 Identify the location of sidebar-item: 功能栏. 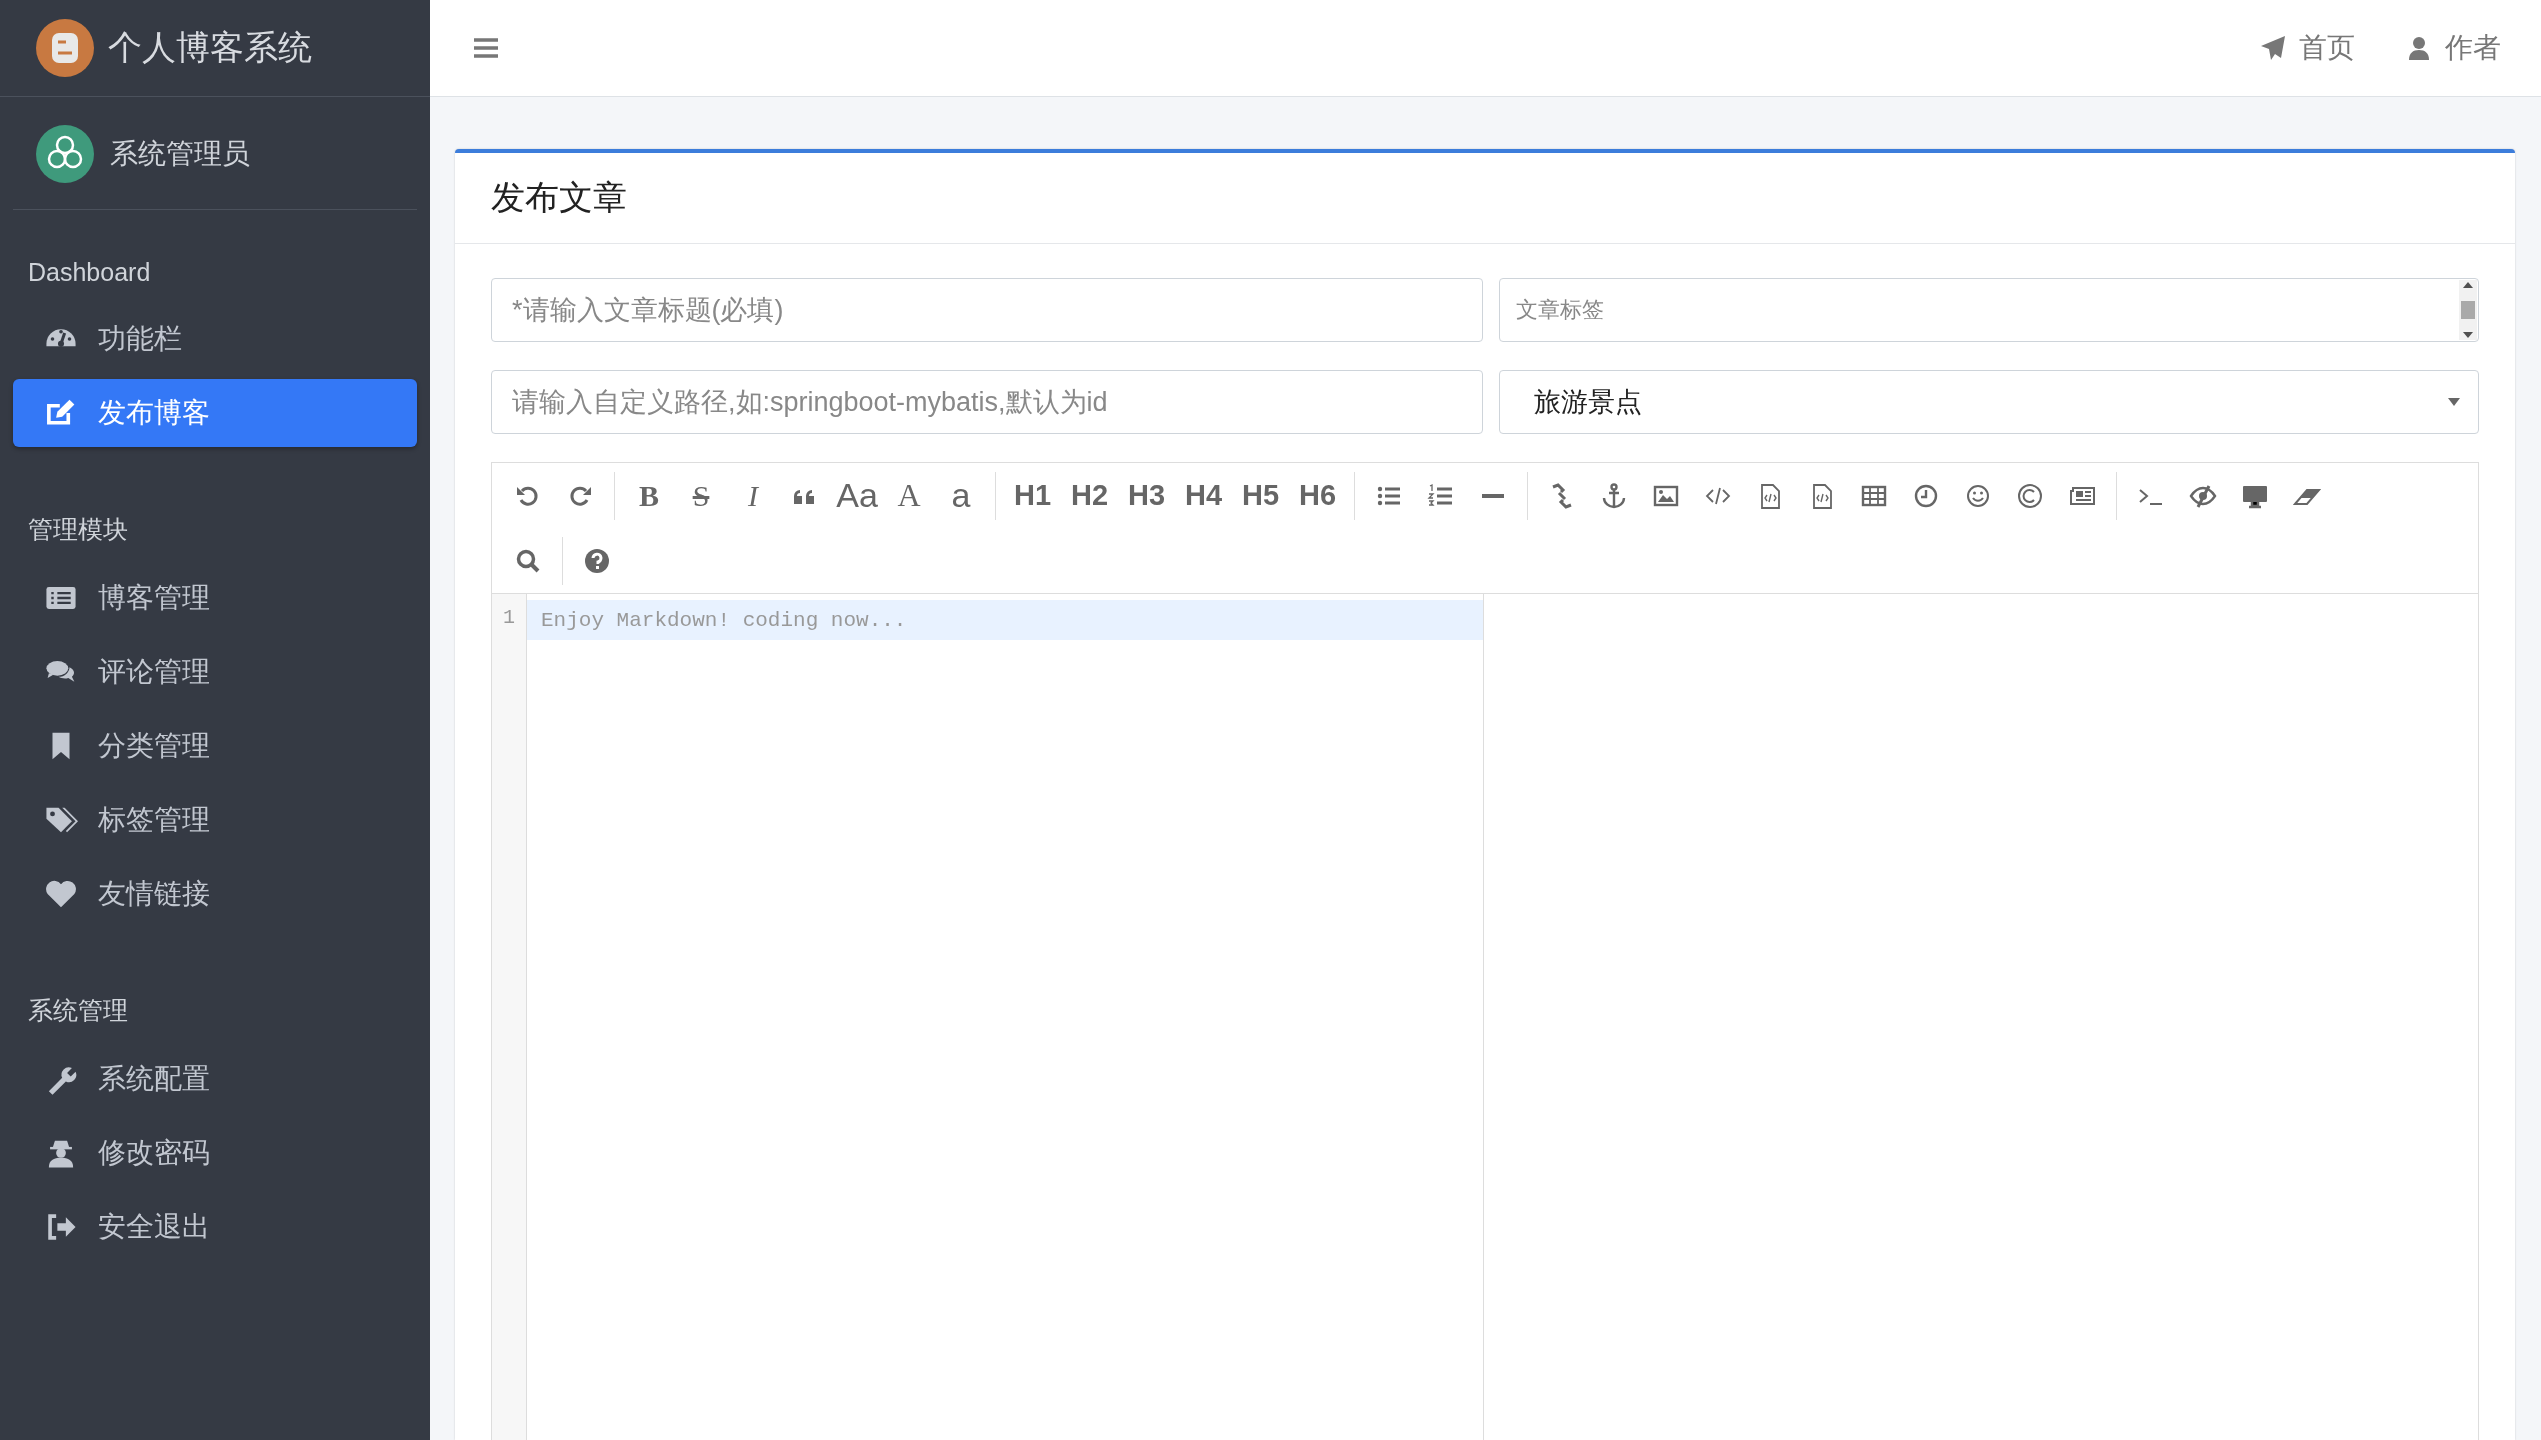
(215, 339).